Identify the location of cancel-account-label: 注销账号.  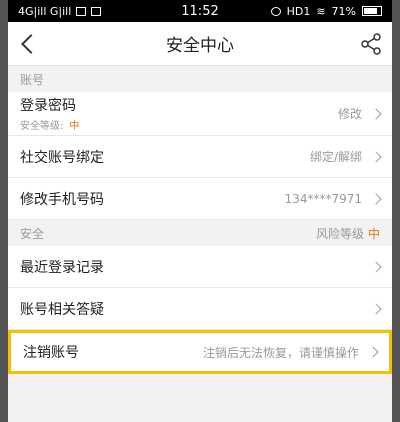
(51, 353).